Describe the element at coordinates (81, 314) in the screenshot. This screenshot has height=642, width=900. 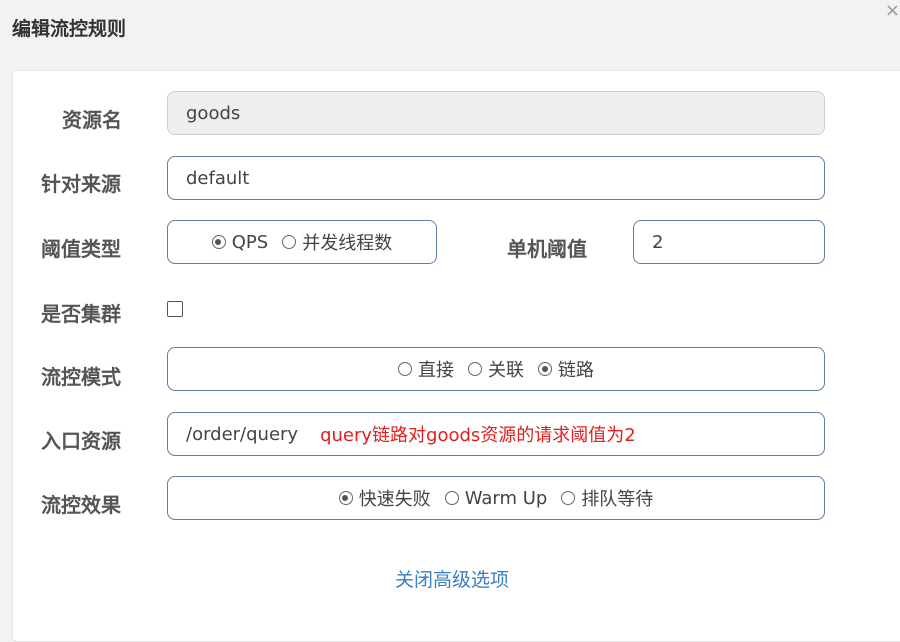
I see `cluster-label: 是否集群` at that location.